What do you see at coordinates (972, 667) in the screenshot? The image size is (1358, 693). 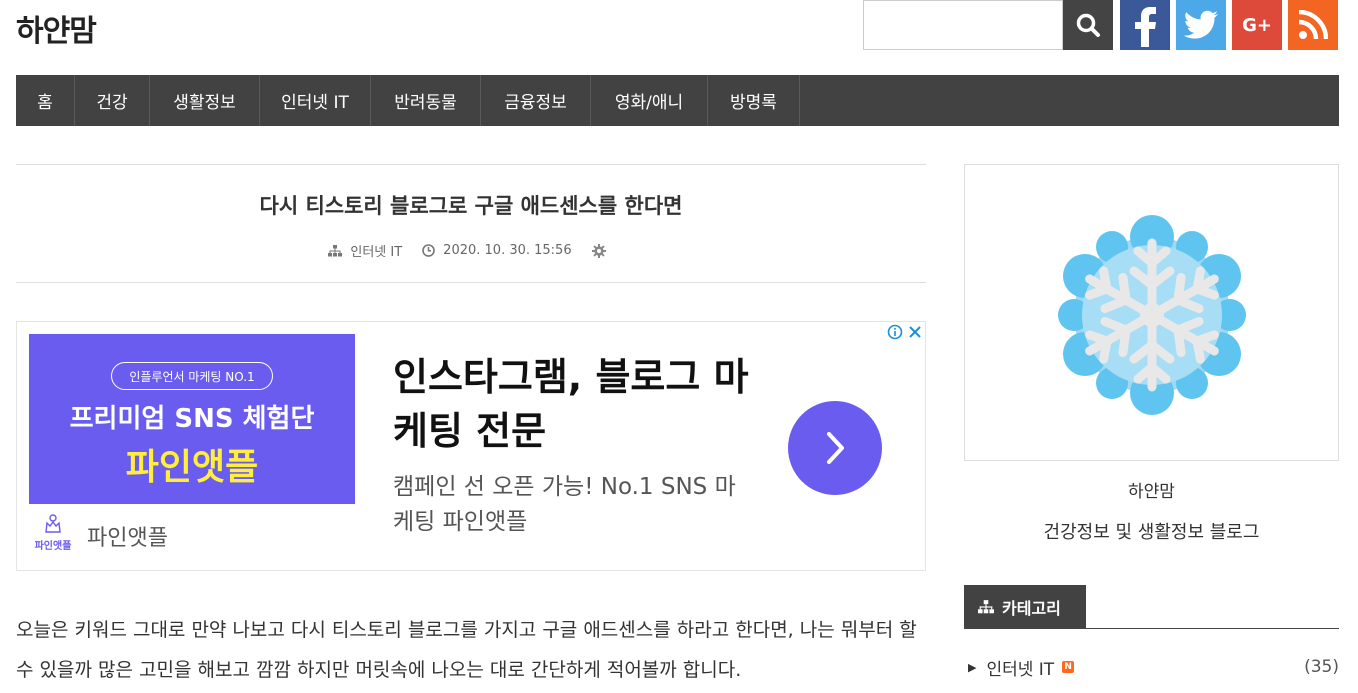 I see `caret-right-icon: ▶` at bounding box center [972, 667].